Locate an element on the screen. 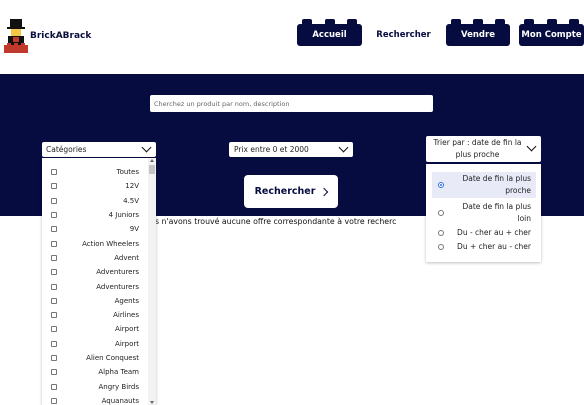 This screenshot has height=405, width=584. sort-option: Du + cher au - cher is located at coordinates (484, 247).